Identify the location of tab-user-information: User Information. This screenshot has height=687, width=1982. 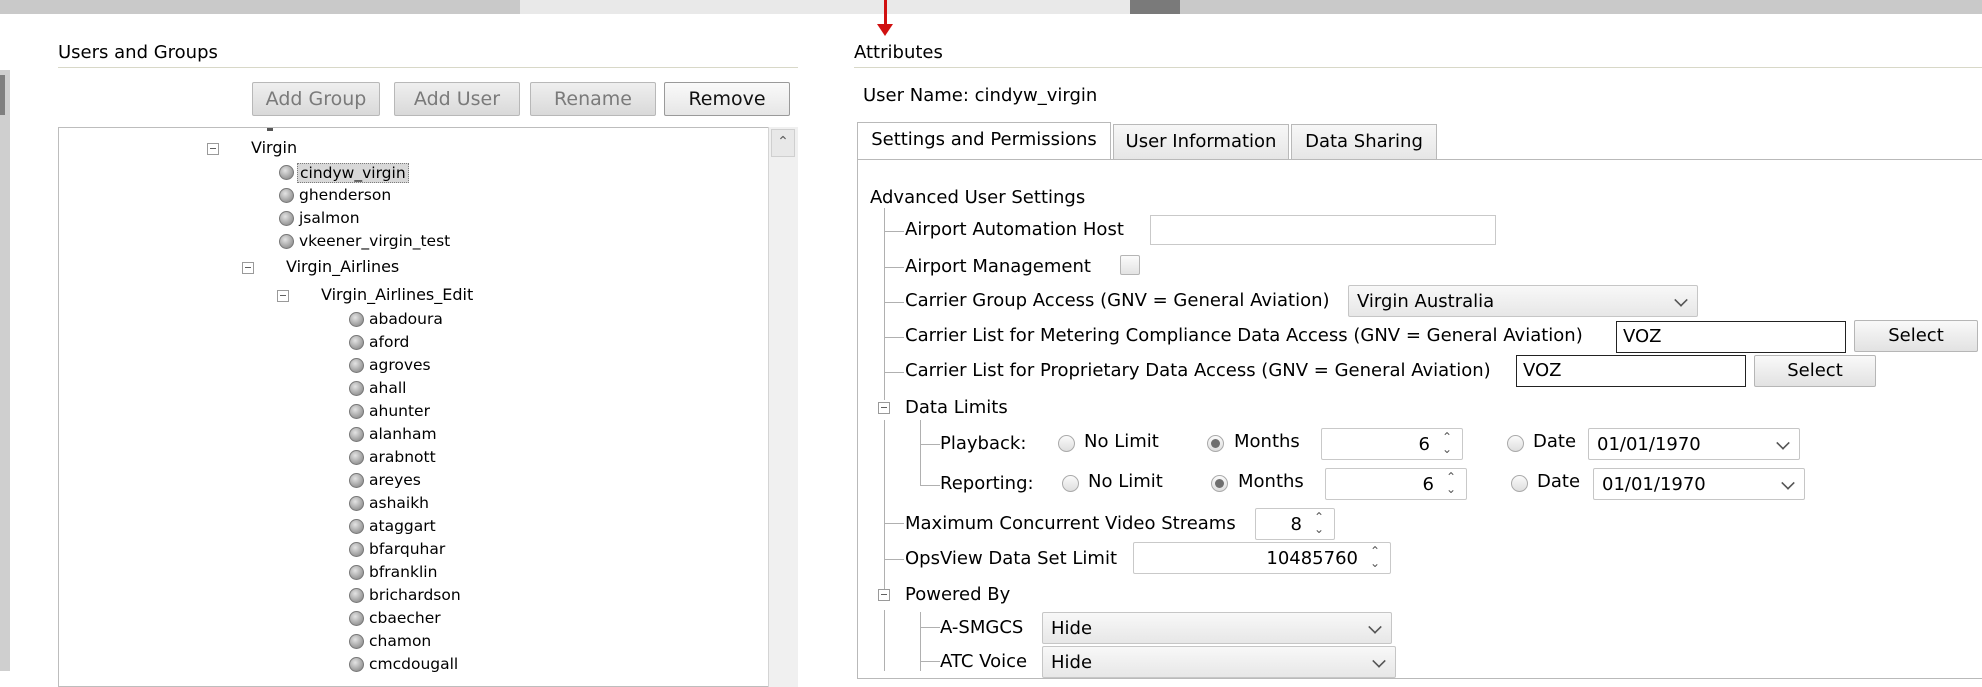
(1201, 141).